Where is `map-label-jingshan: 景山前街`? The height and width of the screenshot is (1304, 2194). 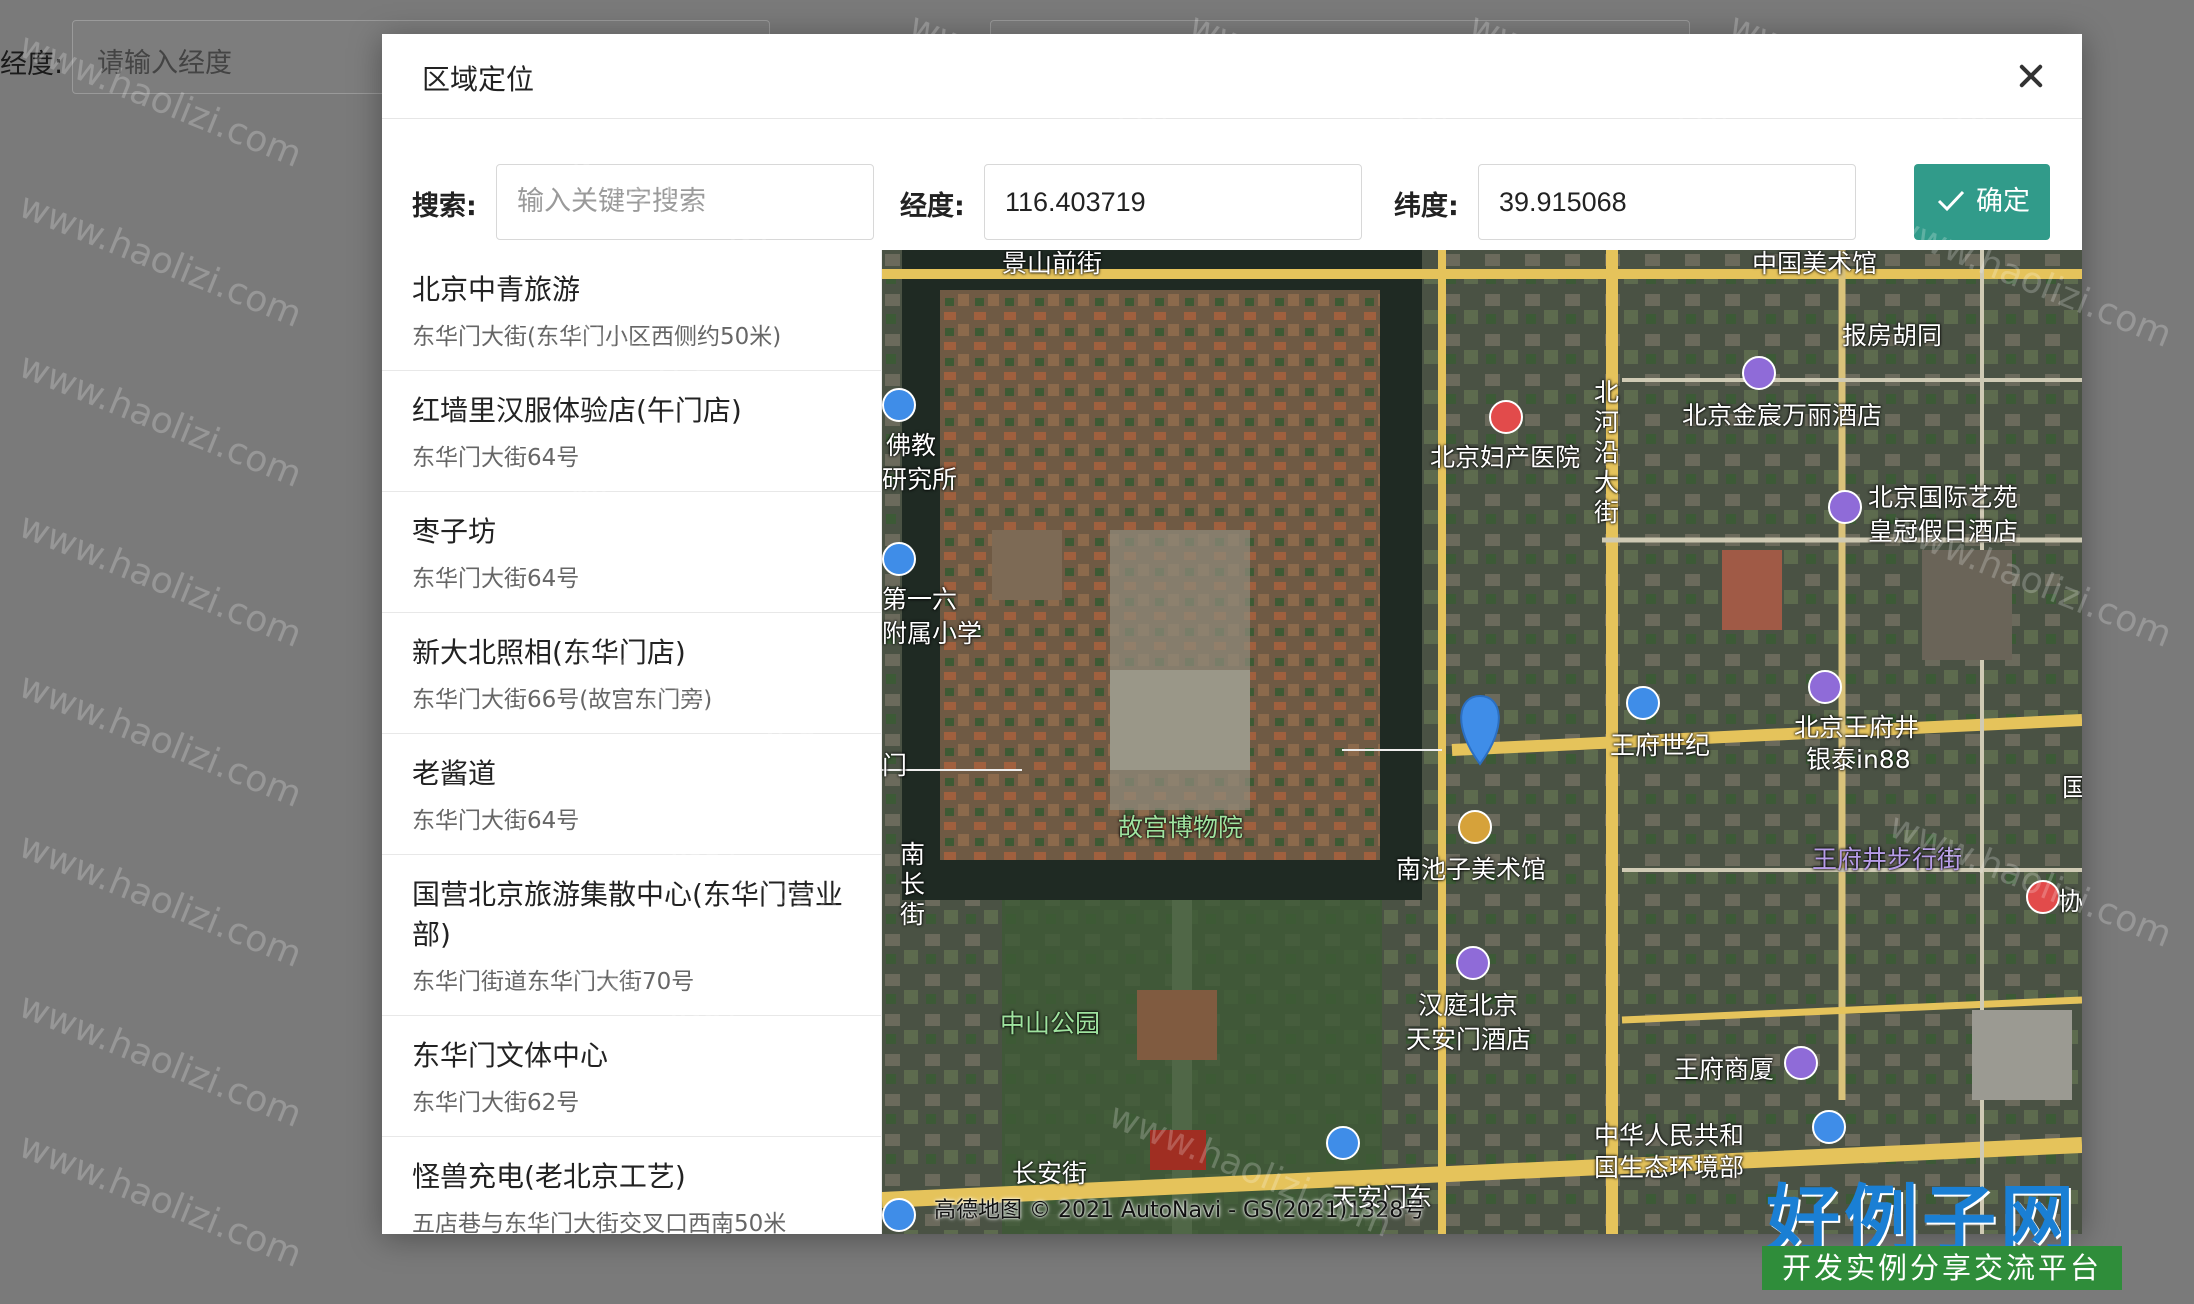 map-label-jingshan: 景山前街 is located at coordinates (1052, 264).